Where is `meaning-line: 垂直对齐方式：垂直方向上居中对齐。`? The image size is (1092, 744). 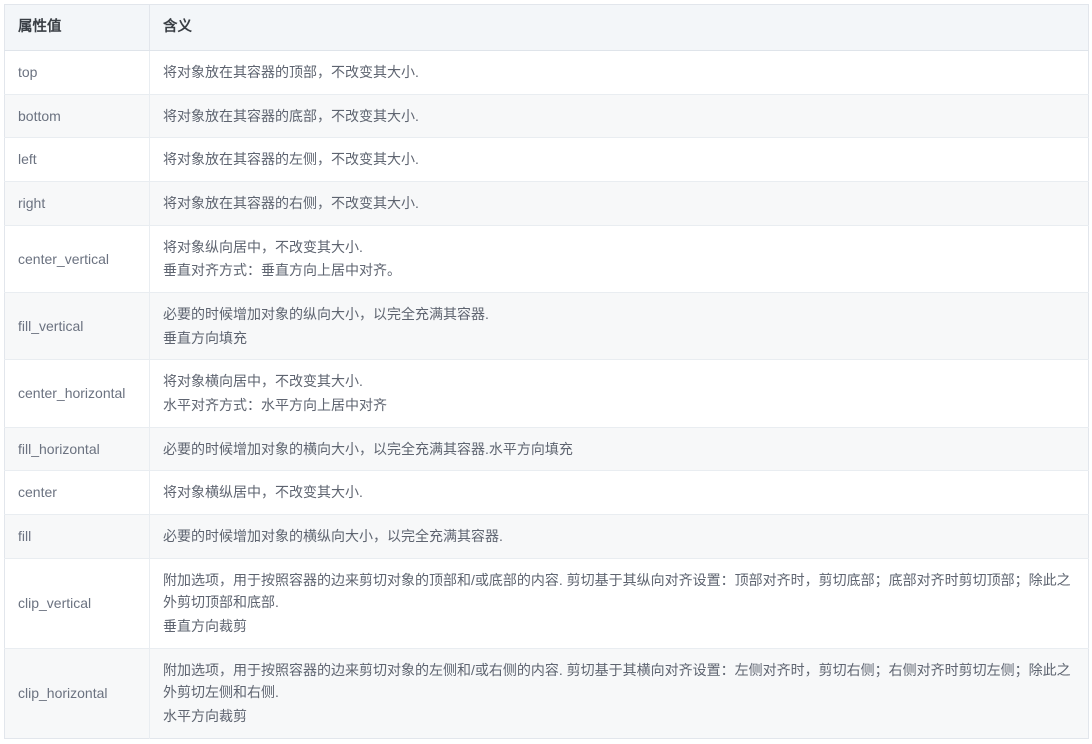
meaning-line: 垂直对齐方式：垂直方向上居中对齐。 is located at coordinates (282, 270).